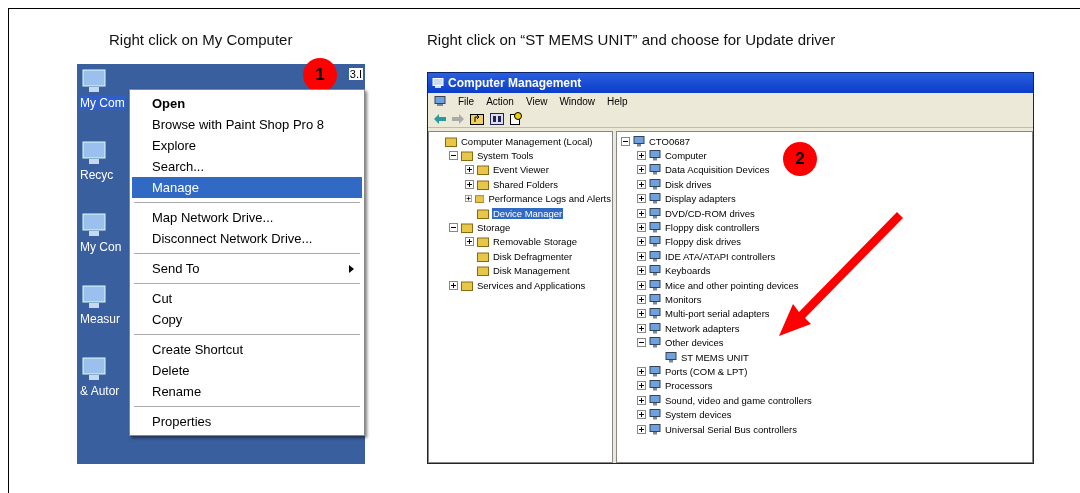 This screenshot has width=1080, height=493. Describe the element at coordinates (617, 101) in the screenshot. I see `menu-entry: Help` at that location.